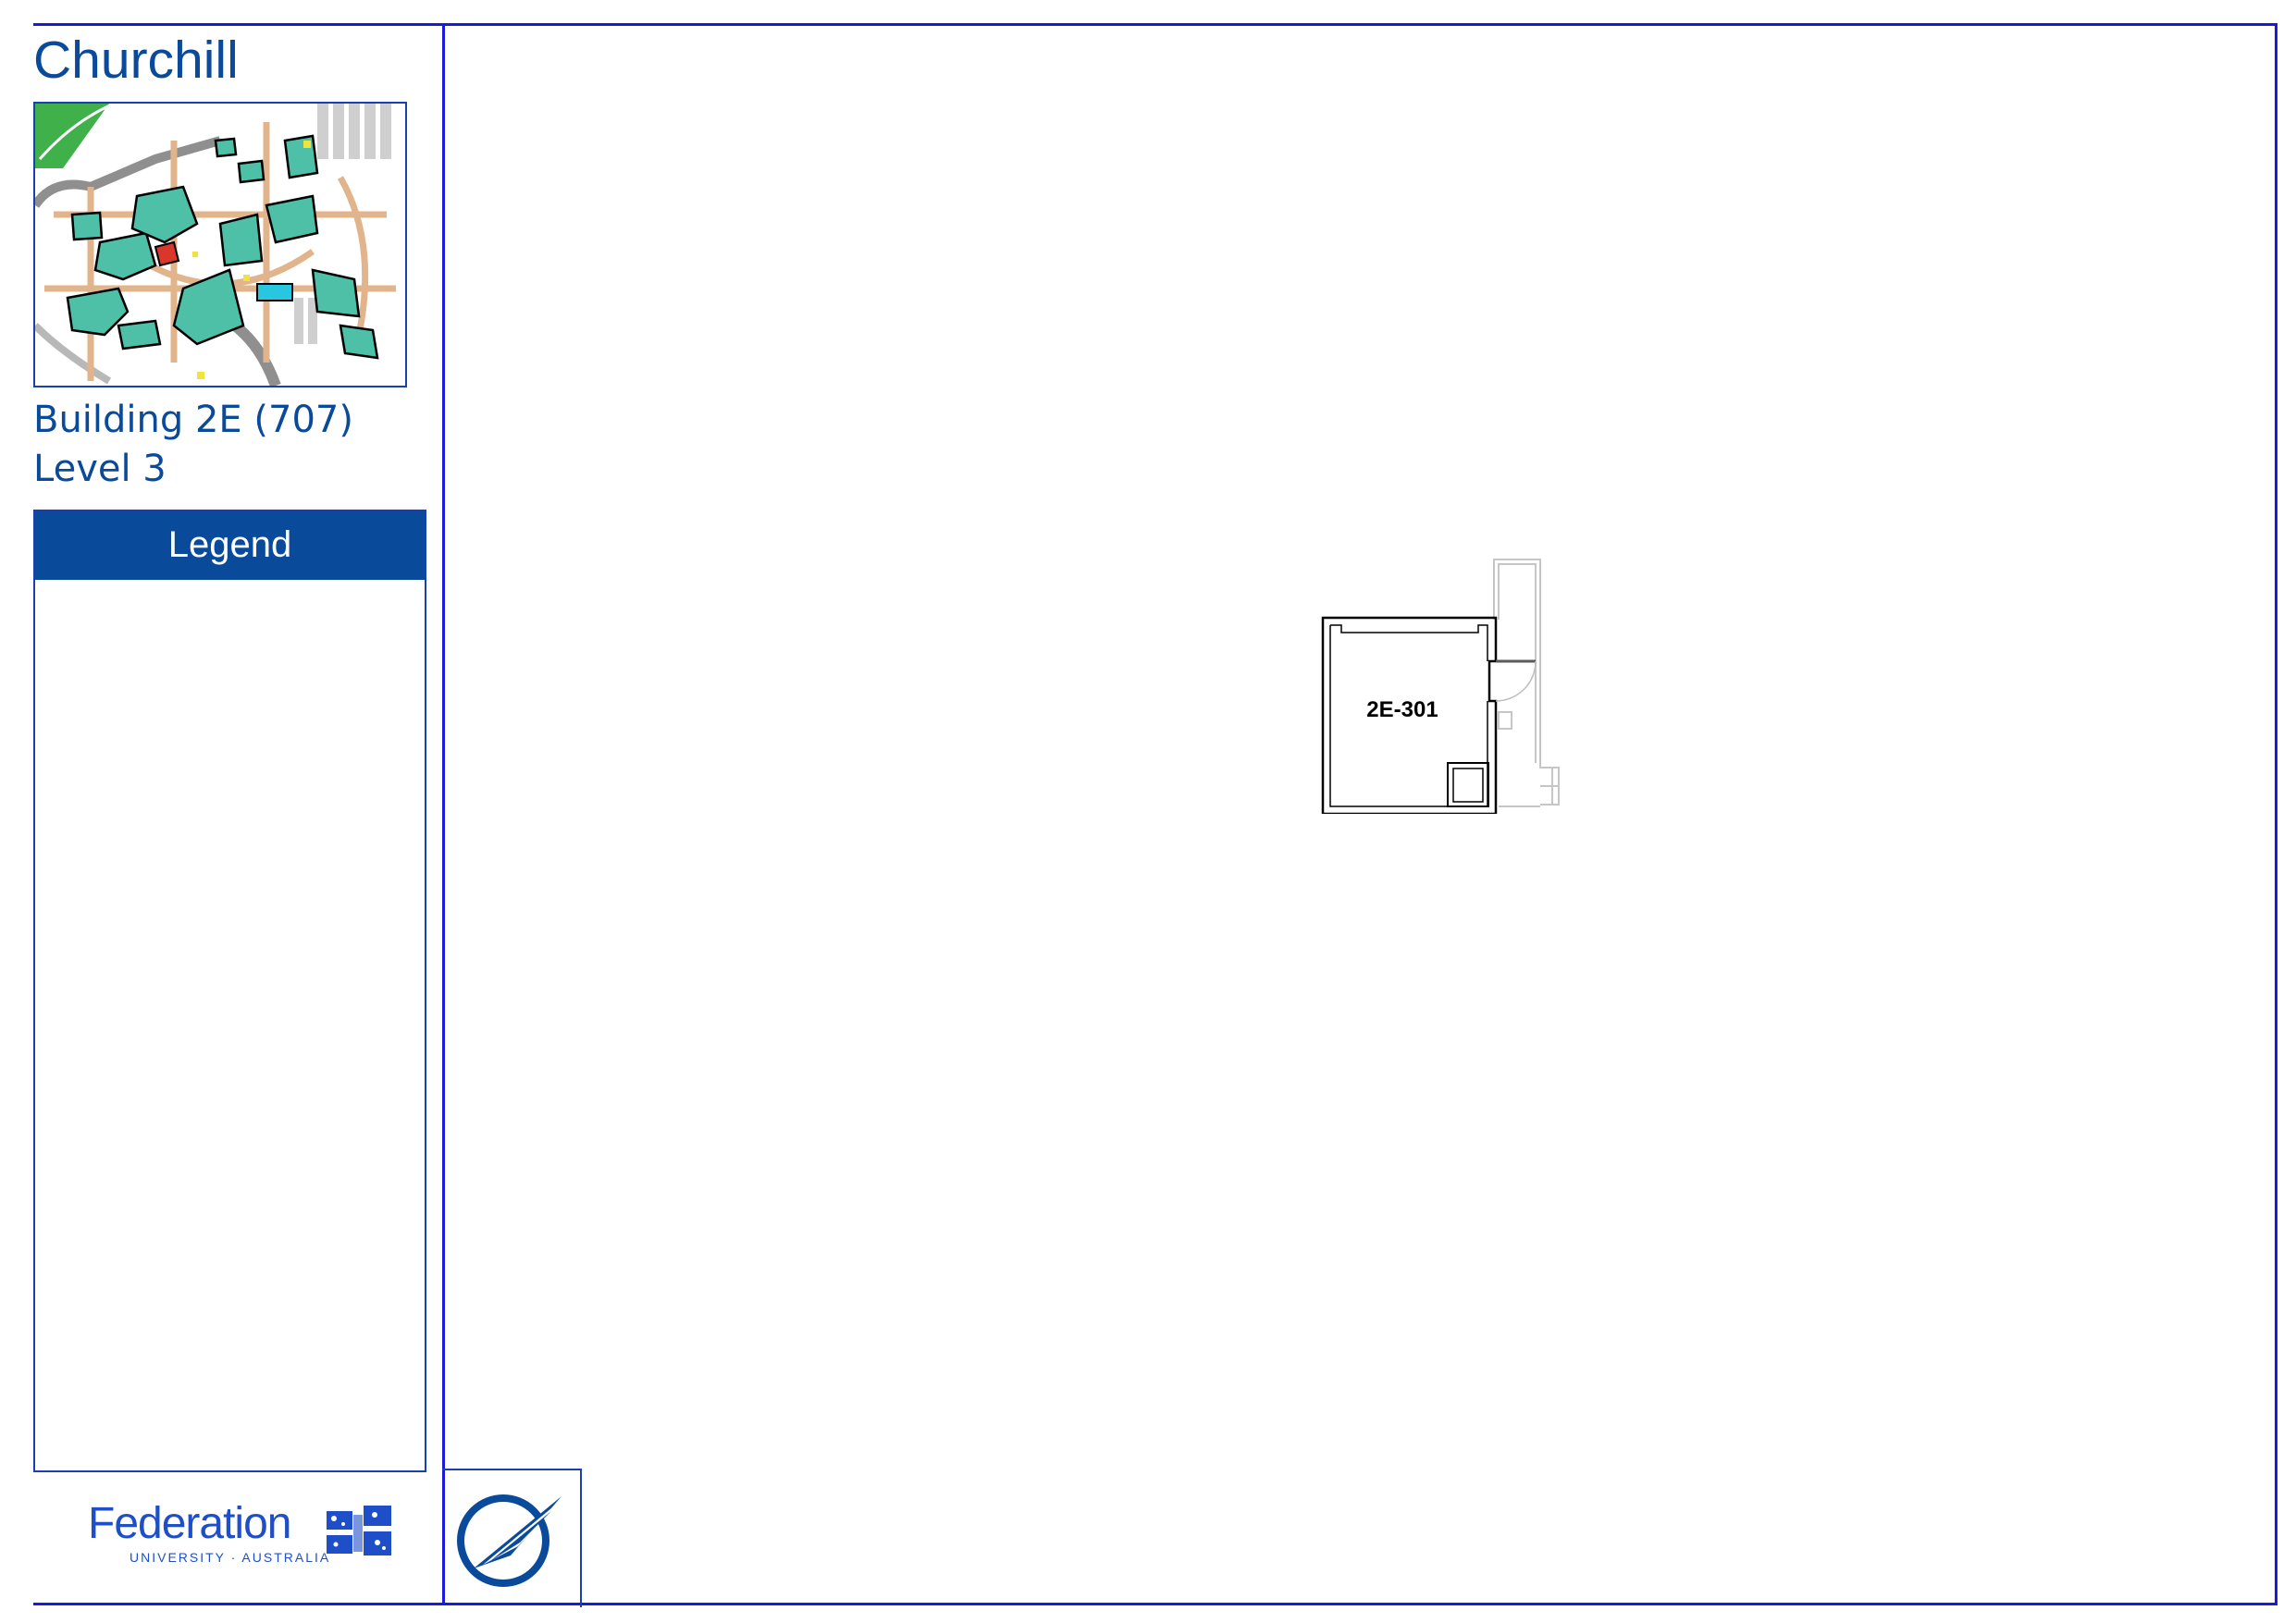 This screenshot has width=2296, height=1623. What do you see at coordinates (359, 1530) in the screenshot?
I see `federation-flag-icon` at bounding box center [359, 1530].